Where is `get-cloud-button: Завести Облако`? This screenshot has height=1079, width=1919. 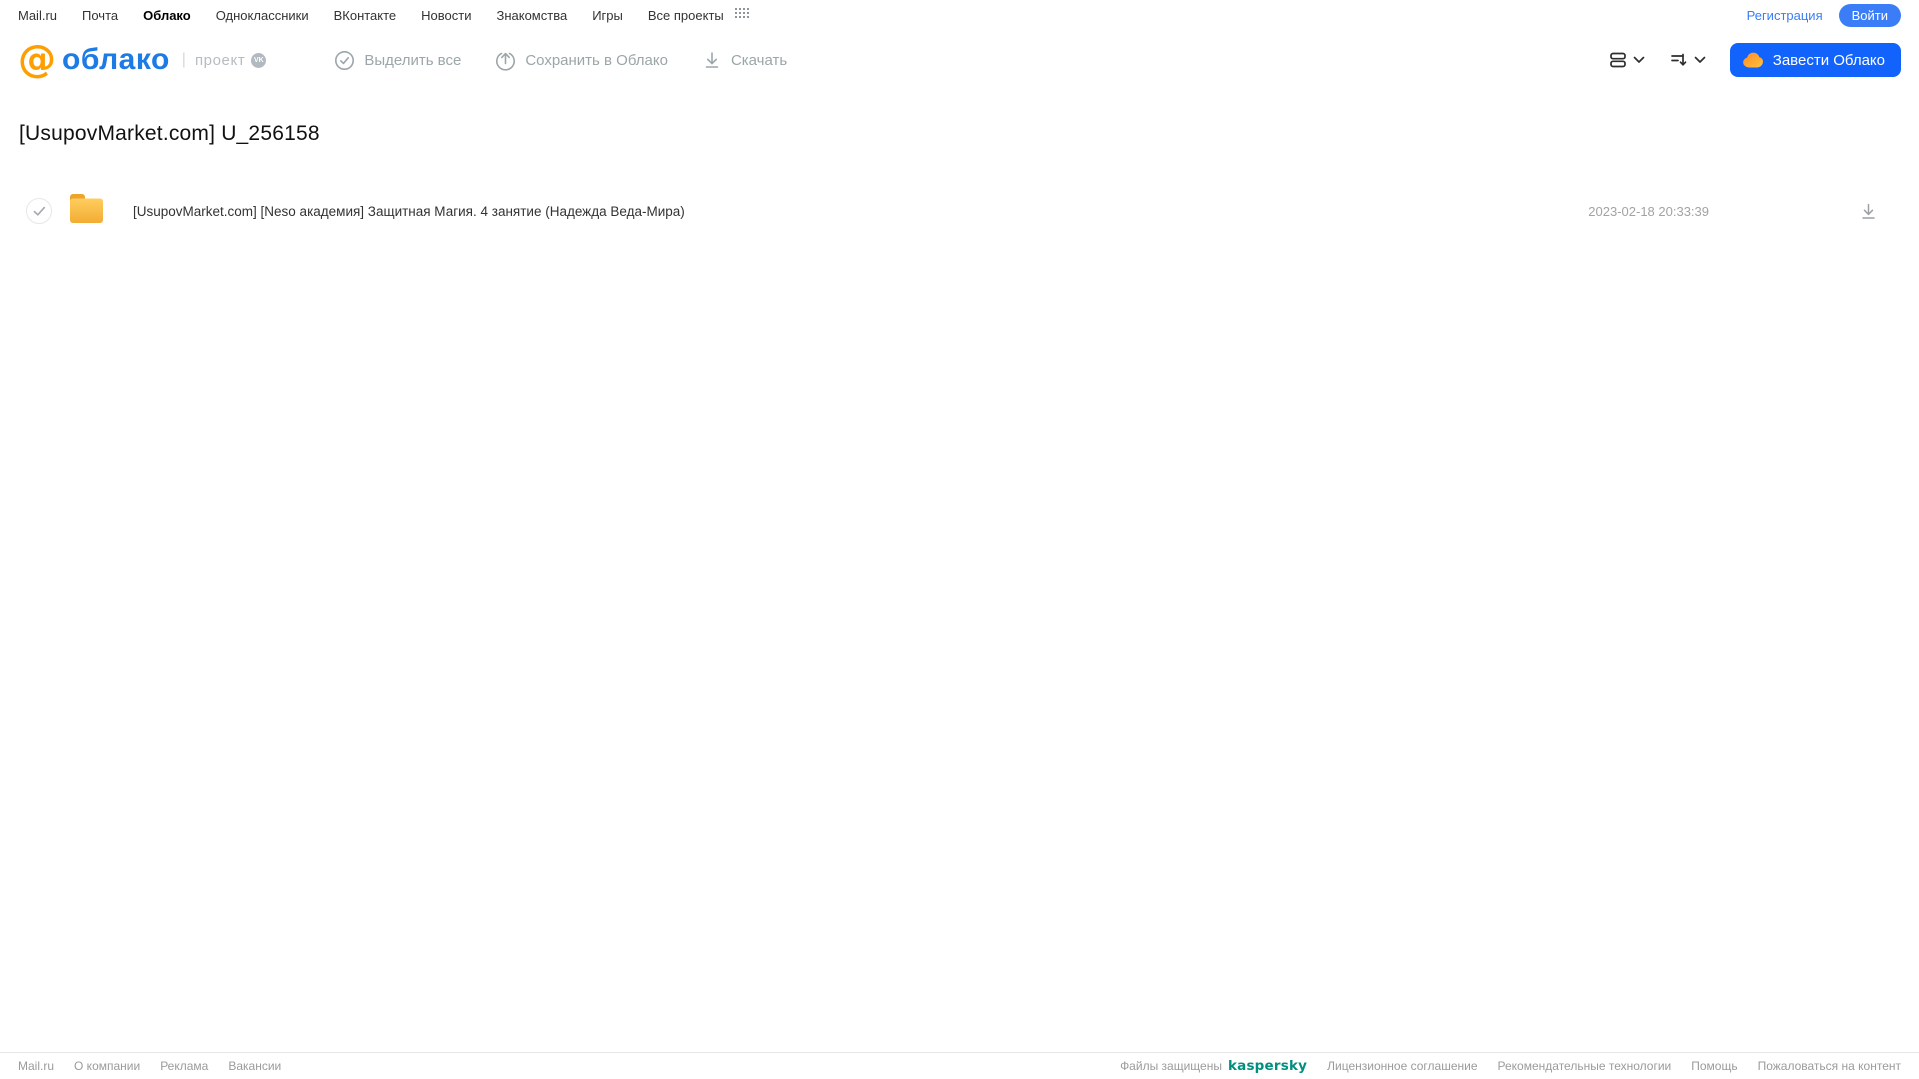 get-cloud-button: Завести Облако is located at coordinates (1815, 60).